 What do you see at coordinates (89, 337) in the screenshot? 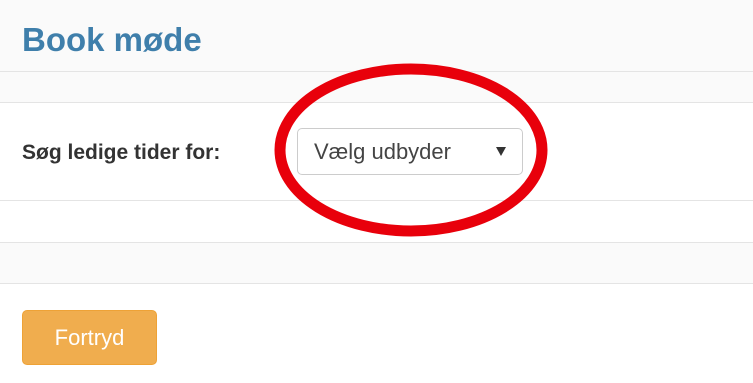
I see `cancel-button: Fortryd` at bounding box center [89, 337].